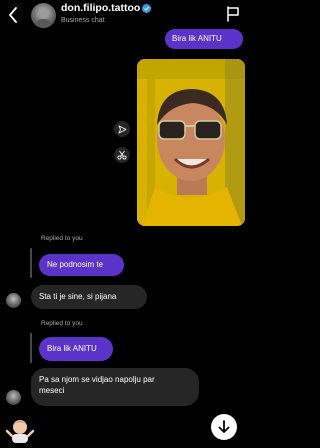 The image size is (320, 448). Describe the element at coordinates (191, 142) in the screenshot. I see `photo-message` at that location.